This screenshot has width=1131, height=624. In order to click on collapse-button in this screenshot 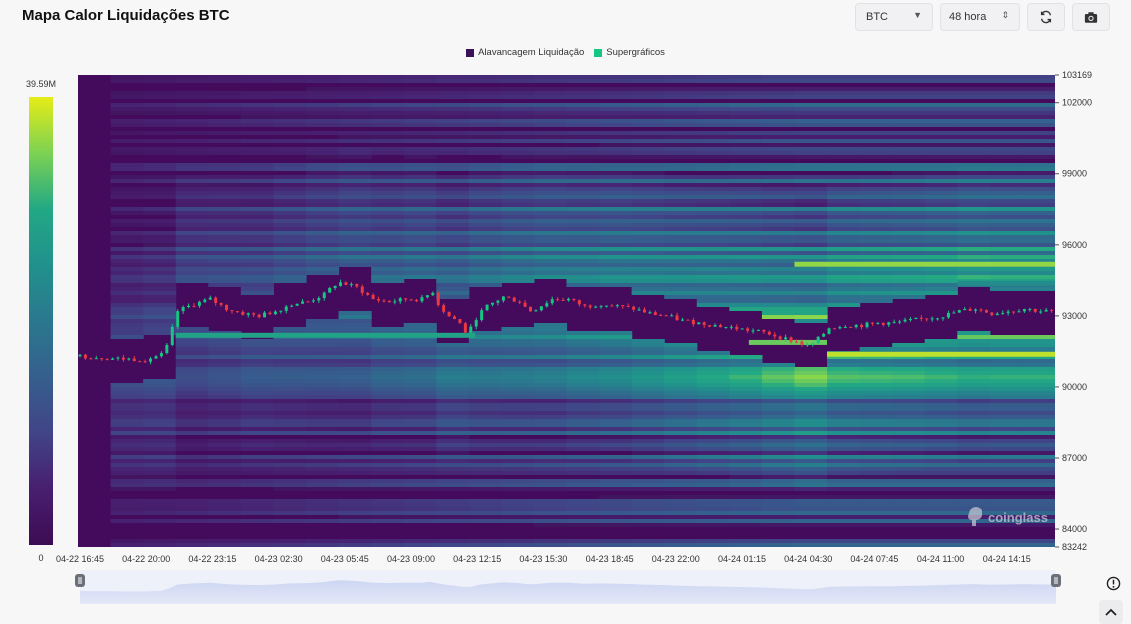, I will do `click(1111, 612)`.